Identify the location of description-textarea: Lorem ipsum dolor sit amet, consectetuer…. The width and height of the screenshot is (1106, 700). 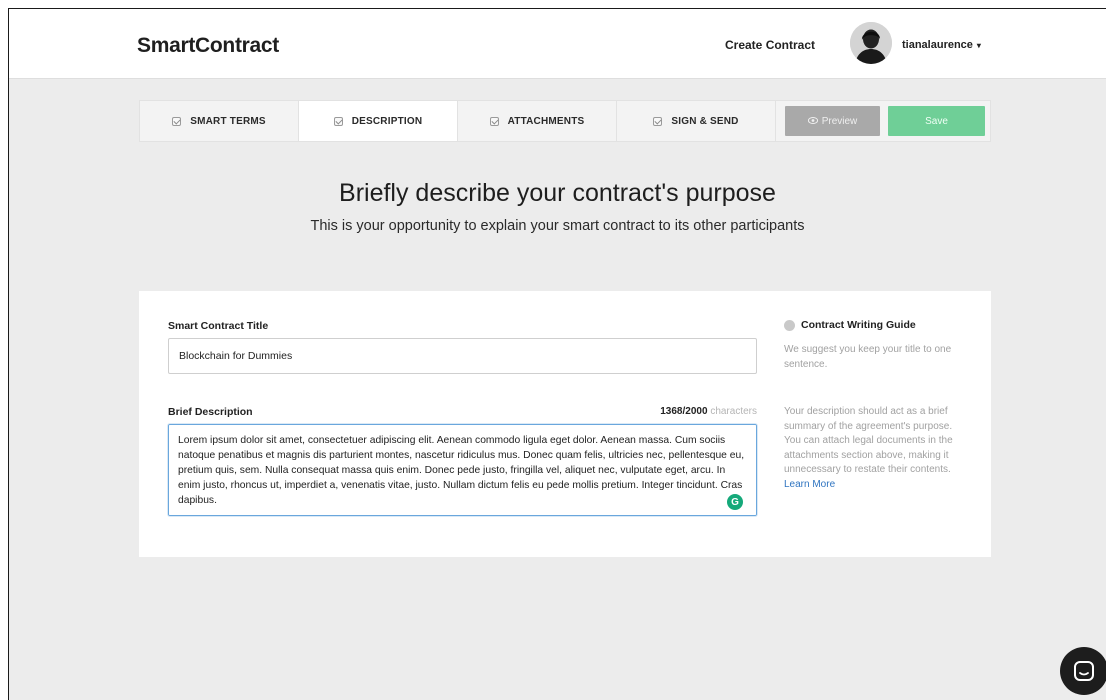
(462, 470).